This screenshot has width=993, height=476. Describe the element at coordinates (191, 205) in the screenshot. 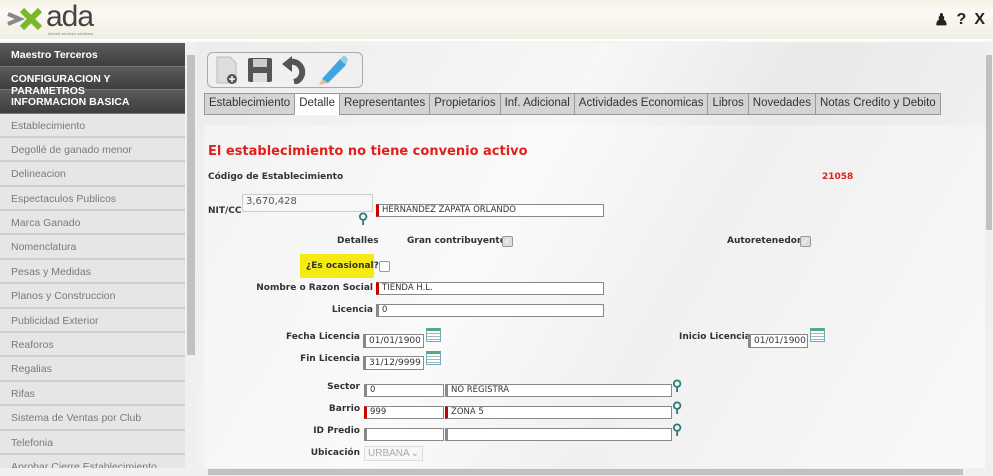

I see `sidebar-scrollbar-thumb` at that location.